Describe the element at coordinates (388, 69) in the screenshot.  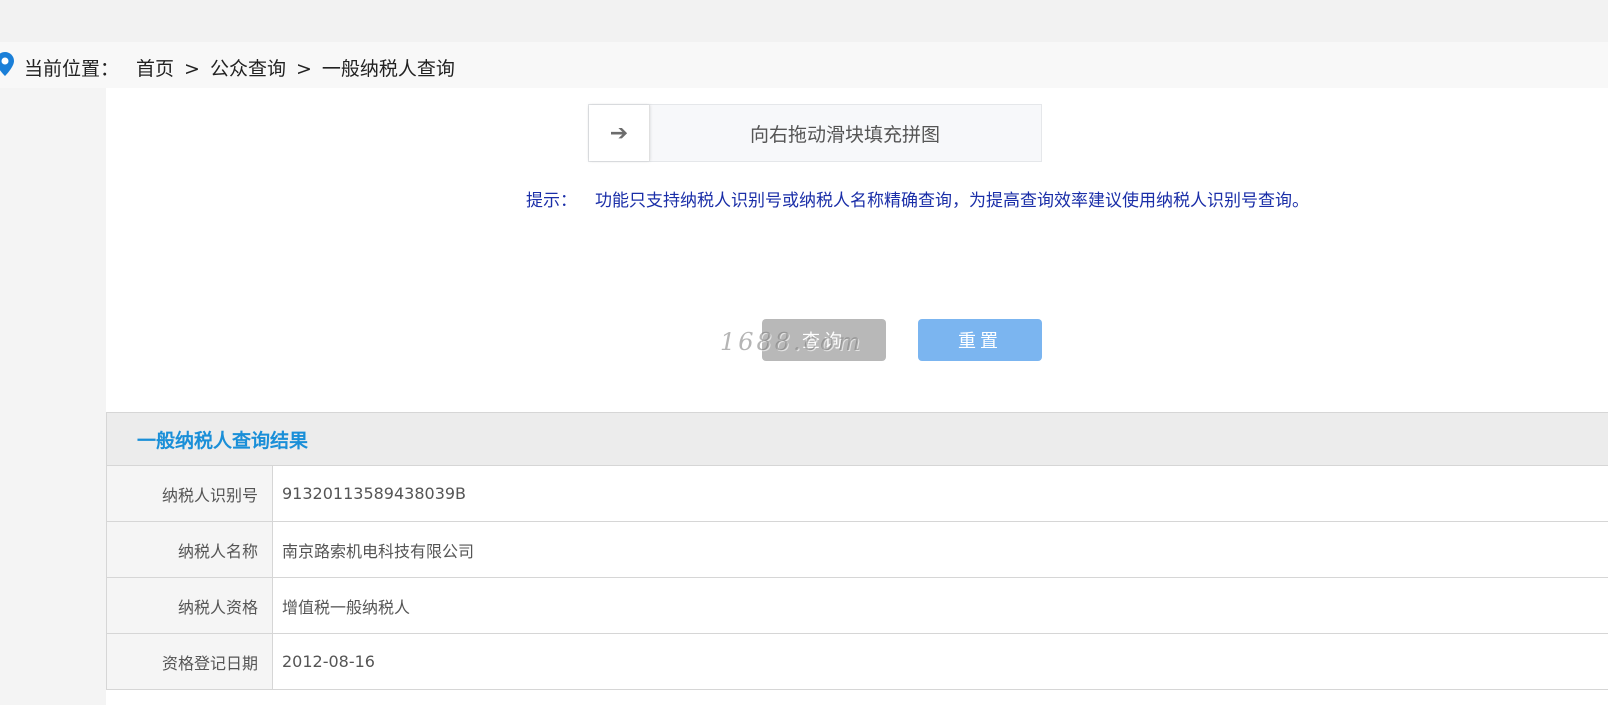
I see `breadcrumb-current: 一般纳税人查询` at that location.